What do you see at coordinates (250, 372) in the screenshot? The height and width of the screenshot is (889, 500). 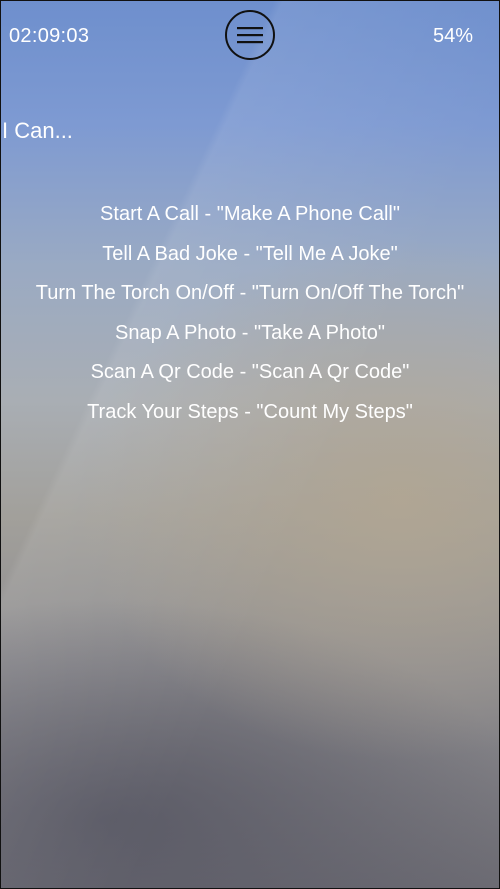 I see `command-item-qr-code: Scan A Qr Code - "Scan A Qr Code"` at bounding box center [250, 372].